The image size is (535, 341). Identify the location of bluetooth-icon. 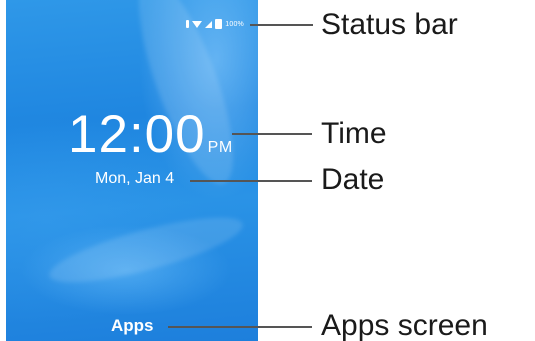
(188, 24).